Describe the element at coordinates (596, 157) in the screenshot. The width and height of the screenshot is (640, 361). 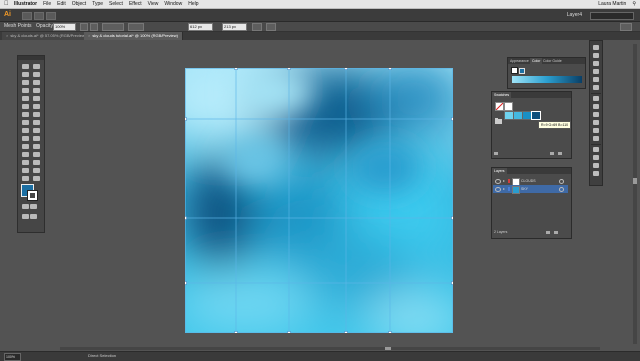
I see `pathfinder-icon` at that location.